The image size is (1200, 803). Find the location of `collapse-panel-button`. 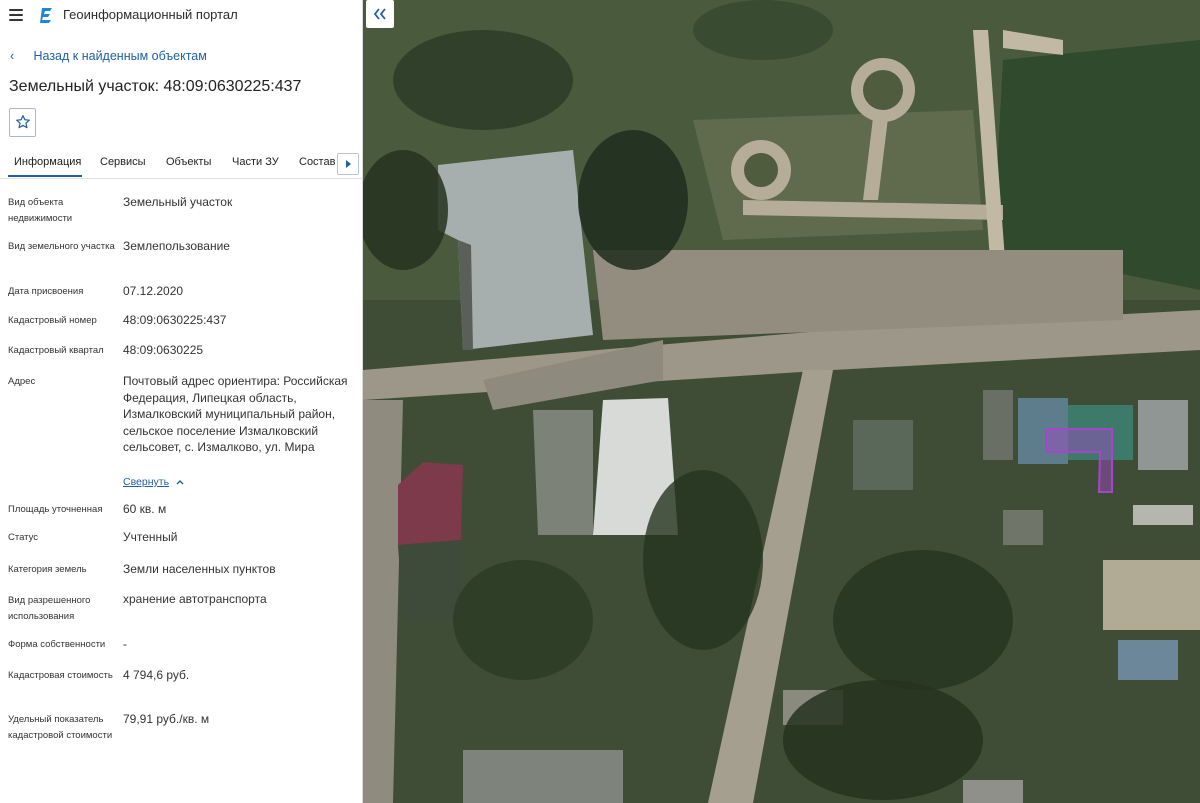

collapse-panel-button is located at coordinates (380, 14).